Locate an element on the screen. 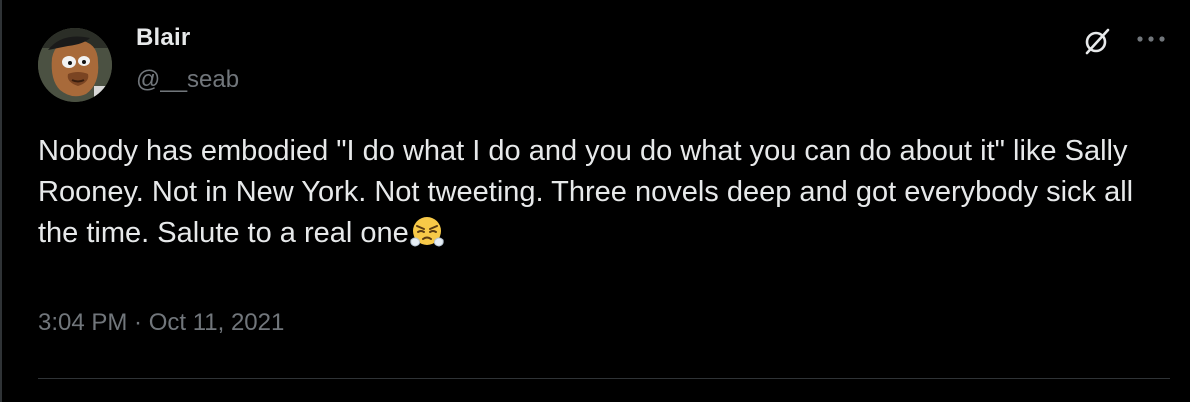 This screenshot has width=1190, height=402. divider is located at coordinates (604, 378).